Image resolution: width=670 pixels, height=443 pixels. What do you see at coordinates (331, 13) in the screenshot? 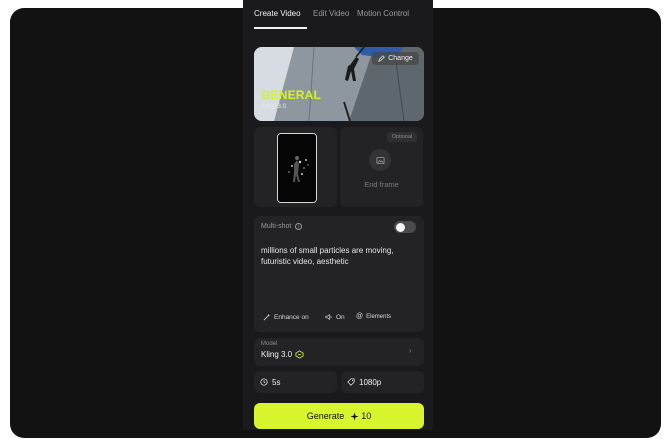
I see `tab-edit-video: Edit Video` at bounding box center [331, 13].